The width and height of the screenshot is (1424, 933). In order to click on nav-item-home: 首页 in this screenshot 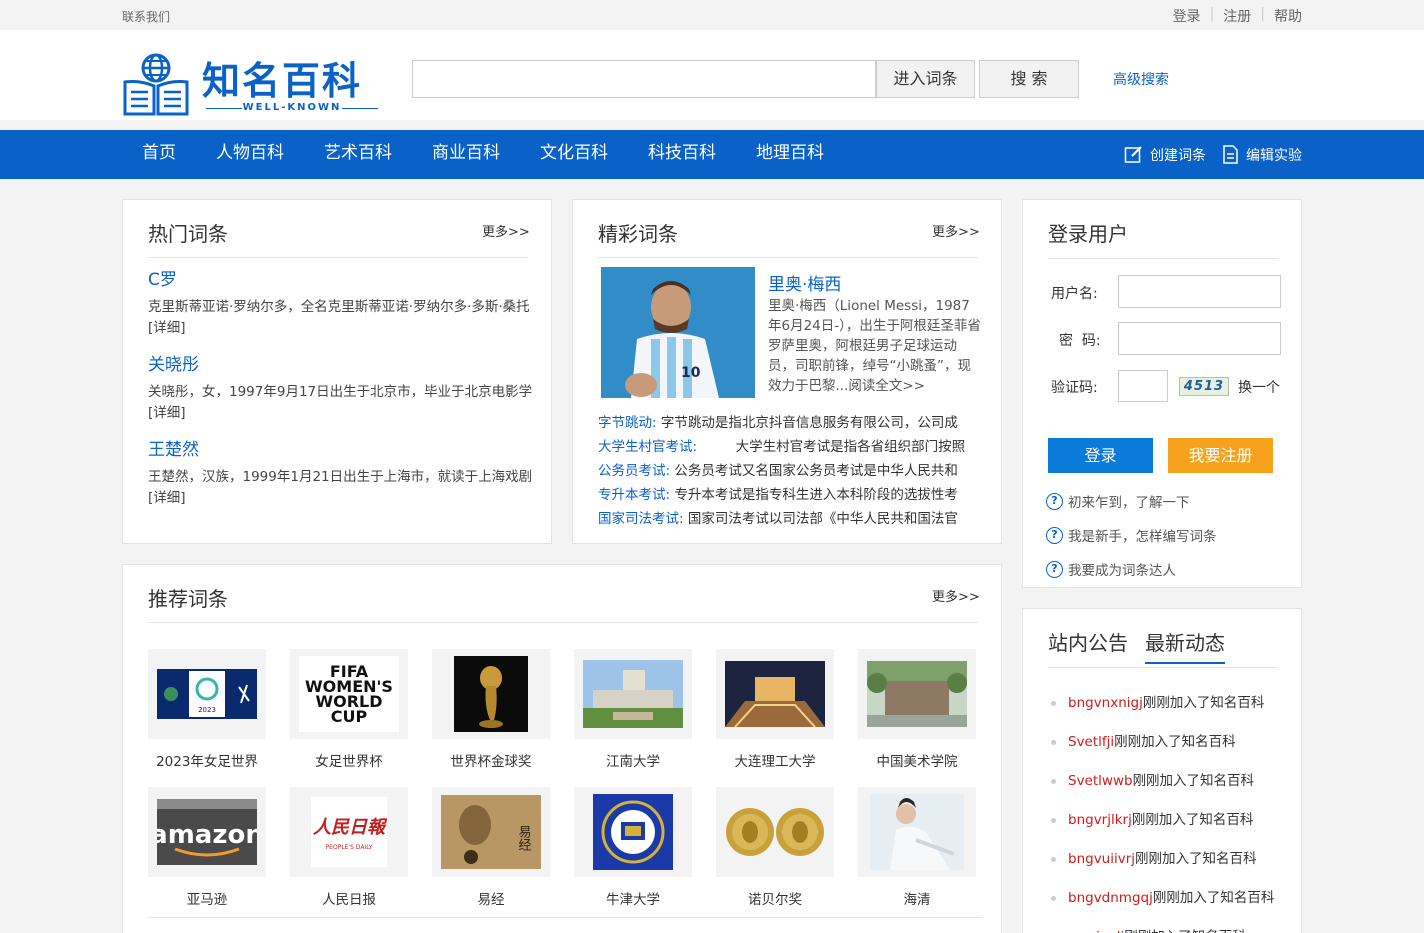, I will do `click(159, 153)`.